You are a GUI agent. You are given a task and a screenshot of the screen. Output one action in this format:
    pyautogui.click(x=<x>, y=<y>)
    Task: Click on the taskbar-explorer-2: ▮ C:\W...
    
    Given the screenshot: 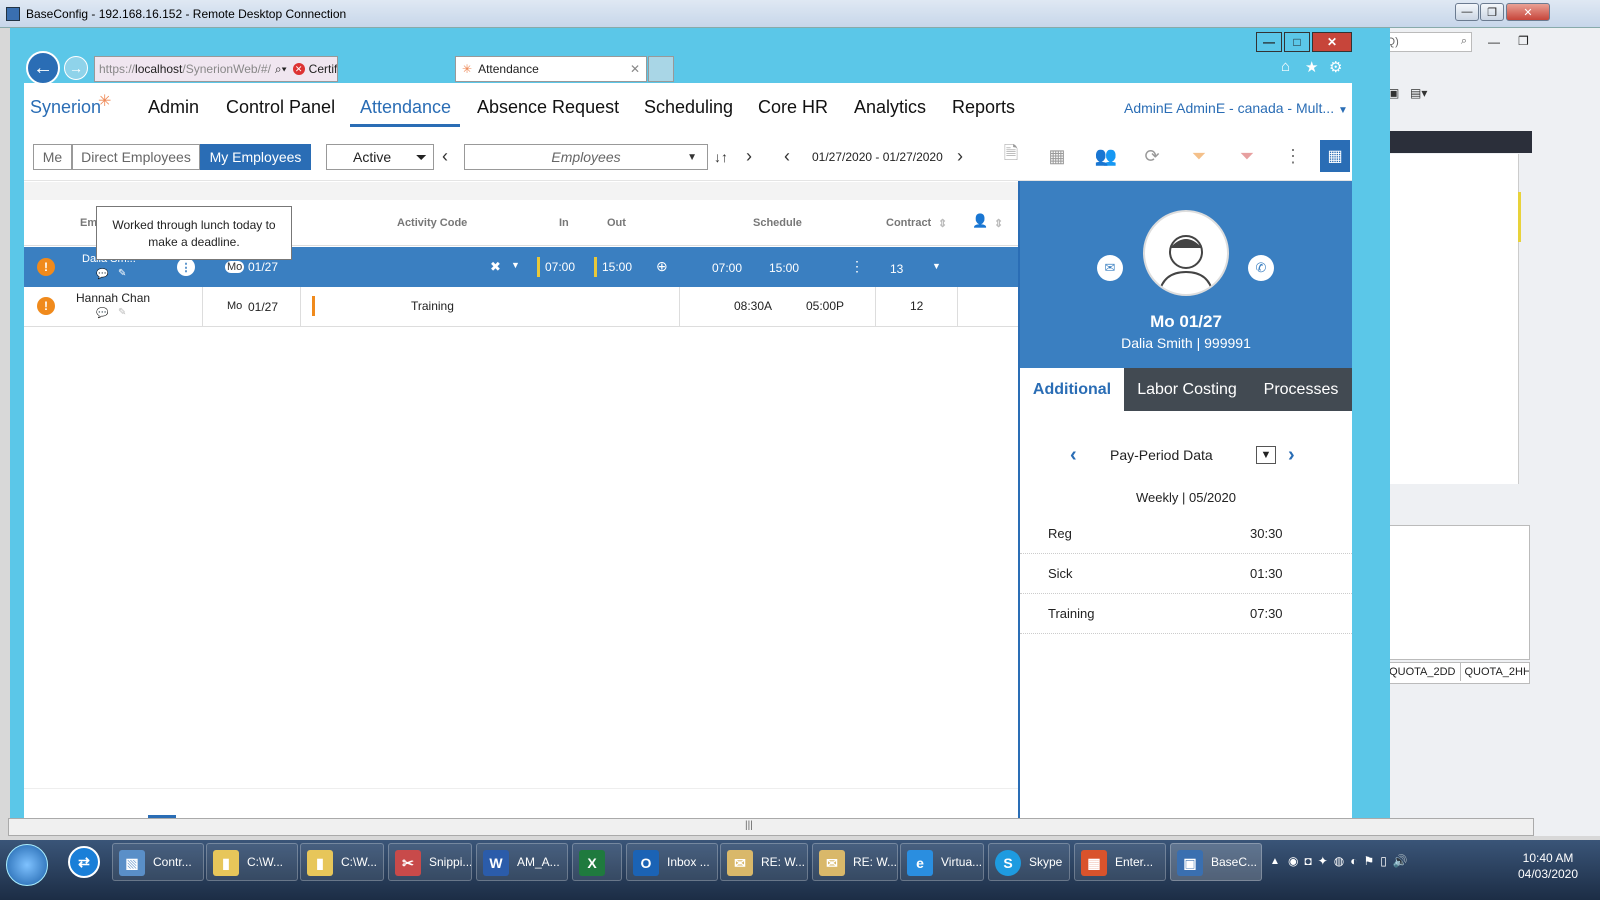 What is the action you would take?
    pyautogui.click(x=342, y=862)
    